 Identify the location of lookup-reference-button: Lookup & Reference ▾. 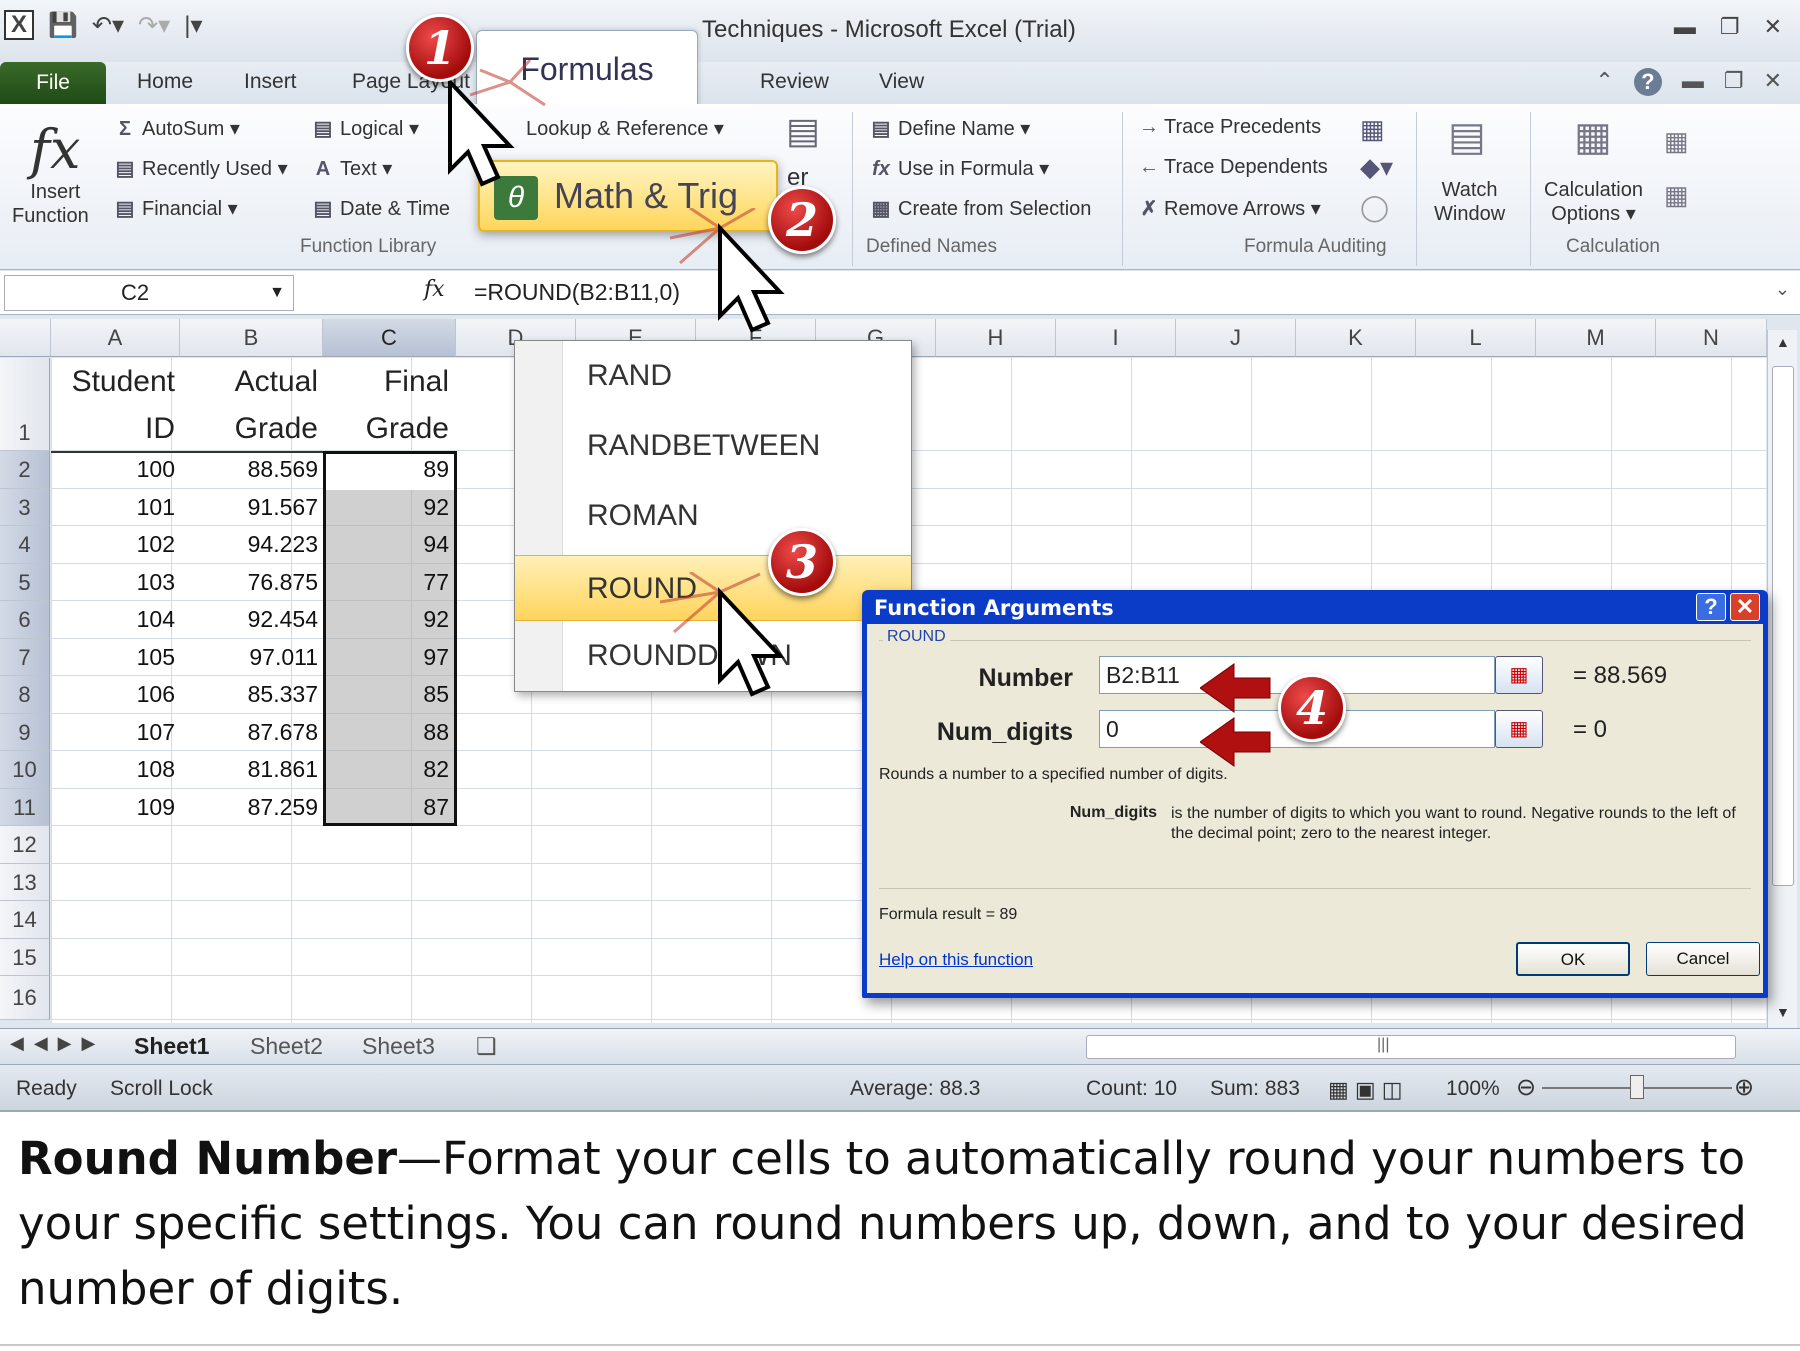
(625, 128).